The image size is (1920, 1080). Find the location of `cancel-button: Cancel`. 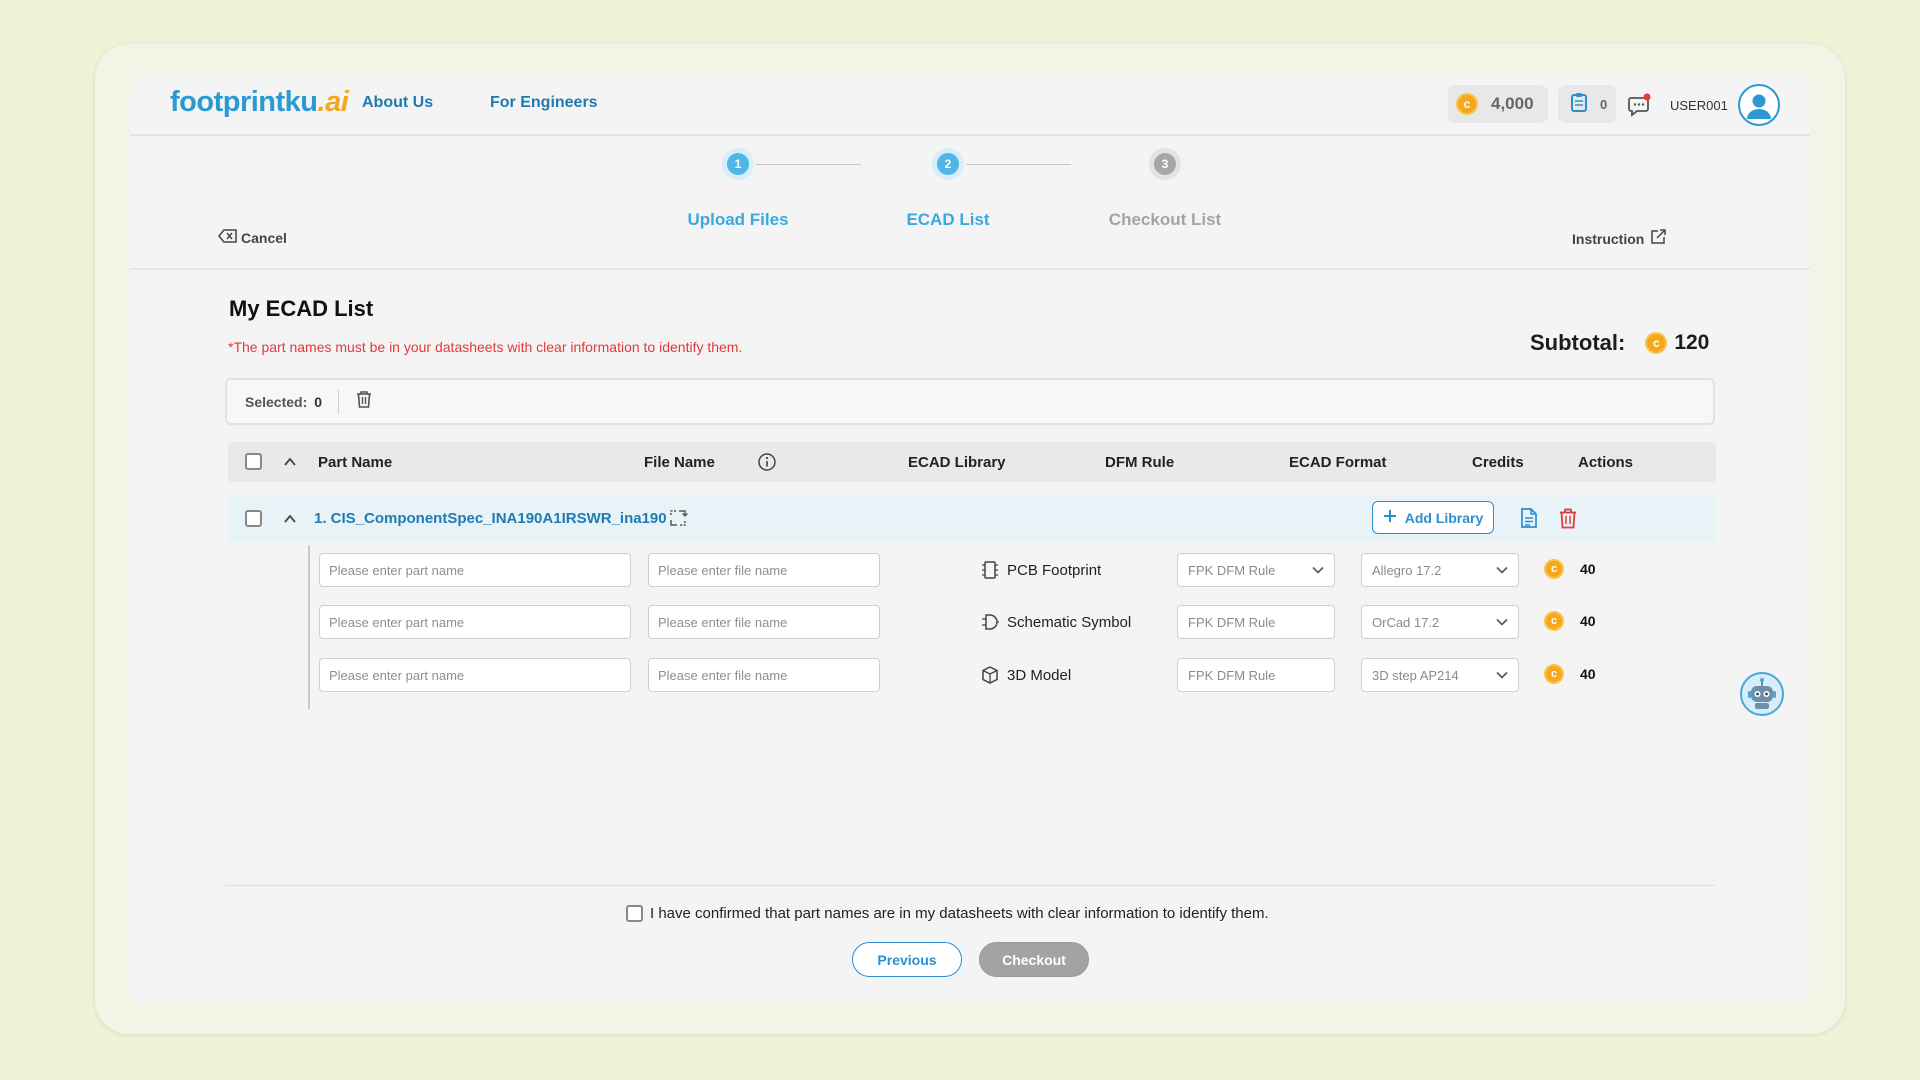

cancel-button: Cancel is located at coordinates (252, 237).